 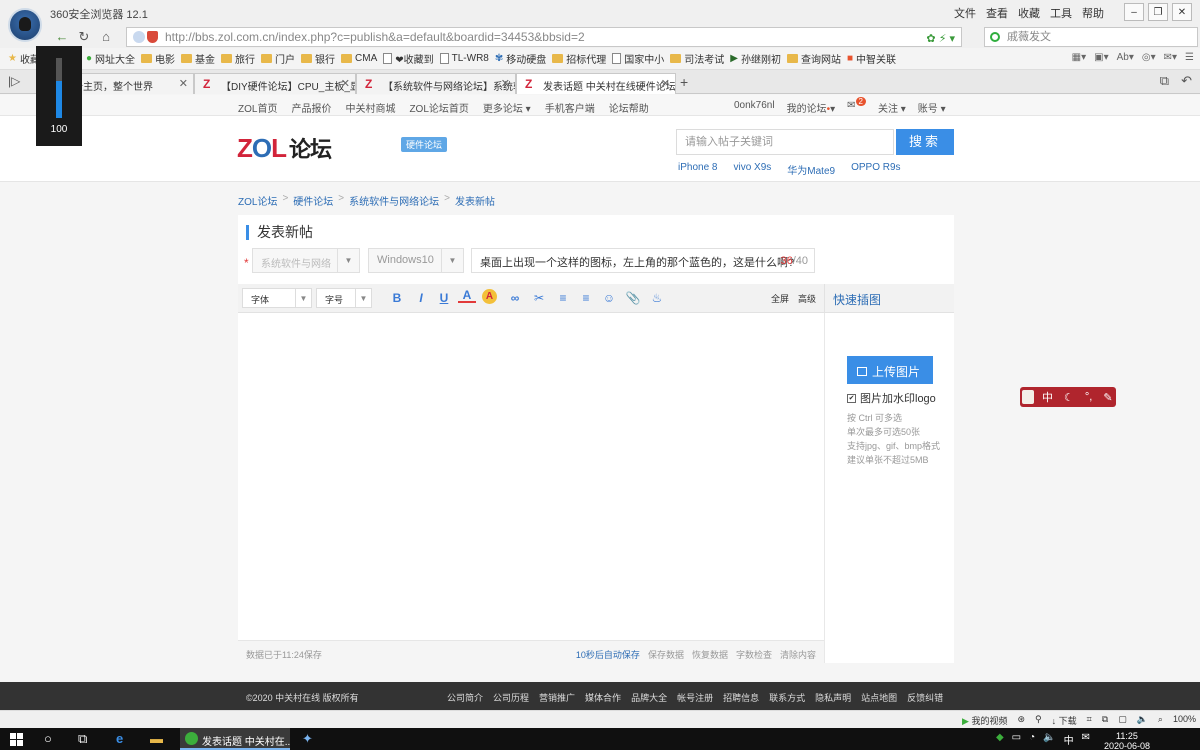 I want to click on restore-tabs-icon: ⧉, so click(x=1164, y=81).